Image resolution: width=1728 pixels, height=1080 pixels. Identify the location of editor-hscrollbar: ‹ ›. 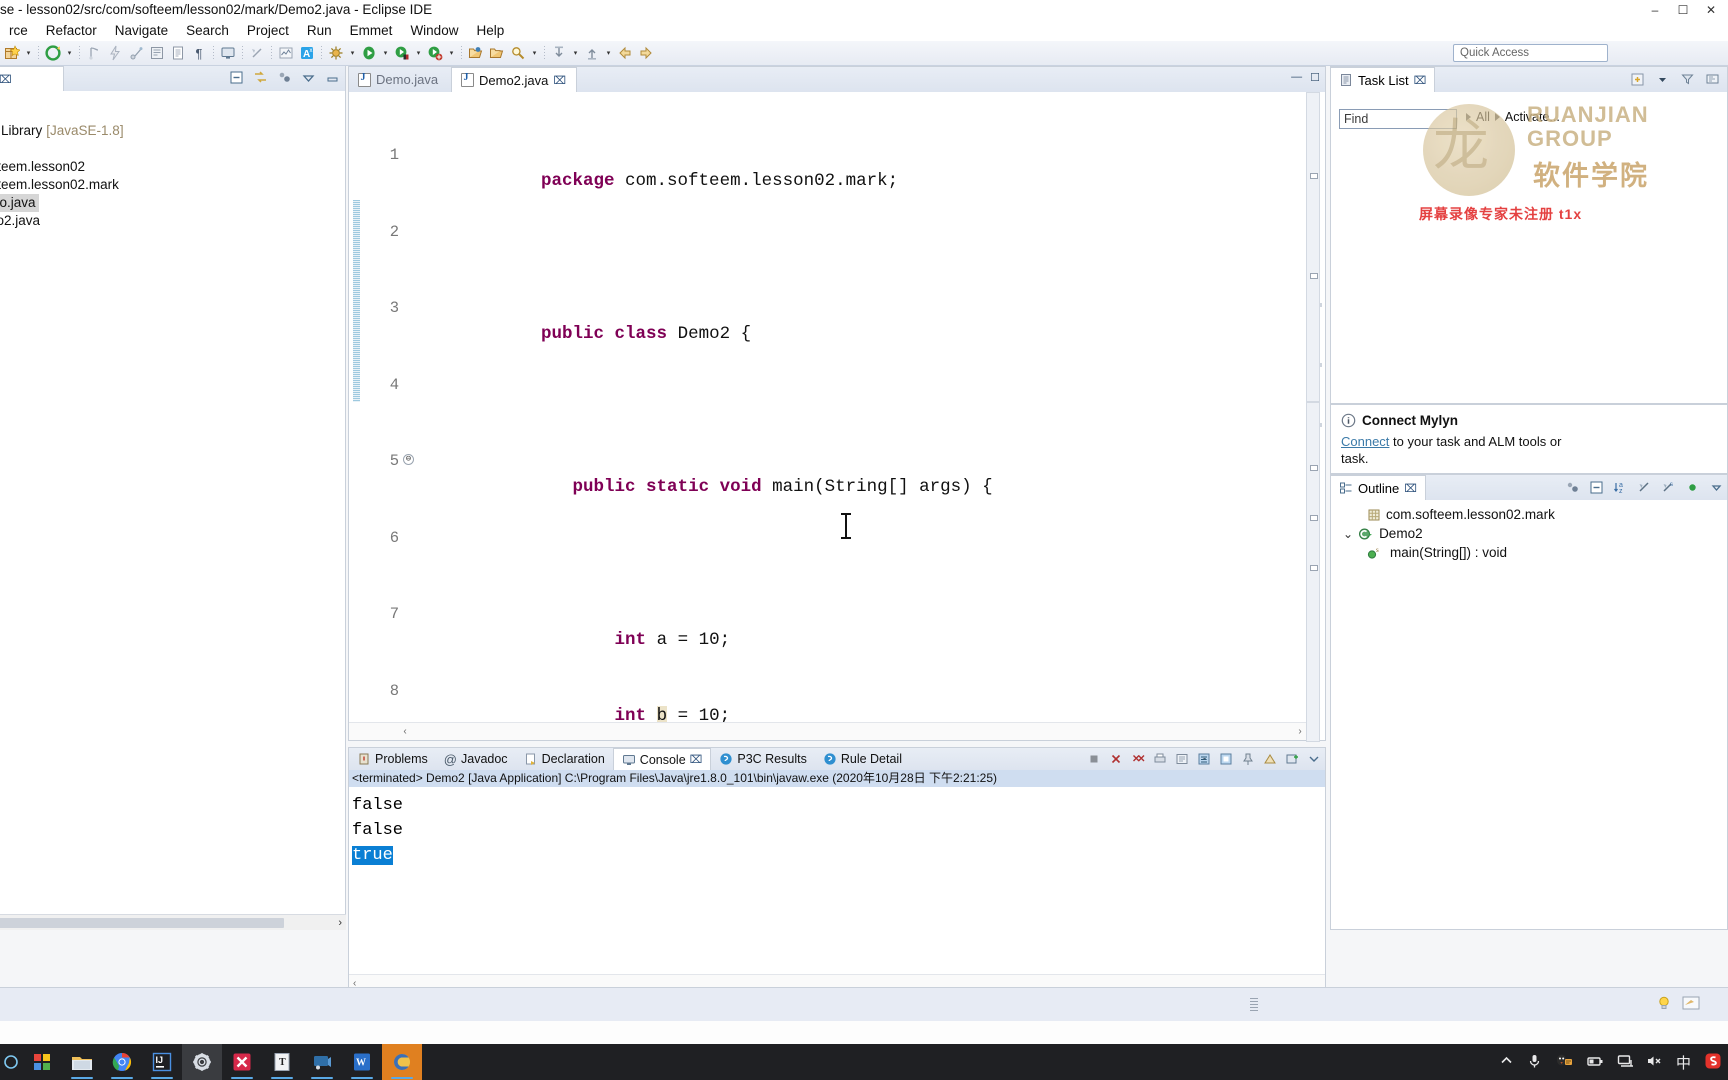
(828, 731).